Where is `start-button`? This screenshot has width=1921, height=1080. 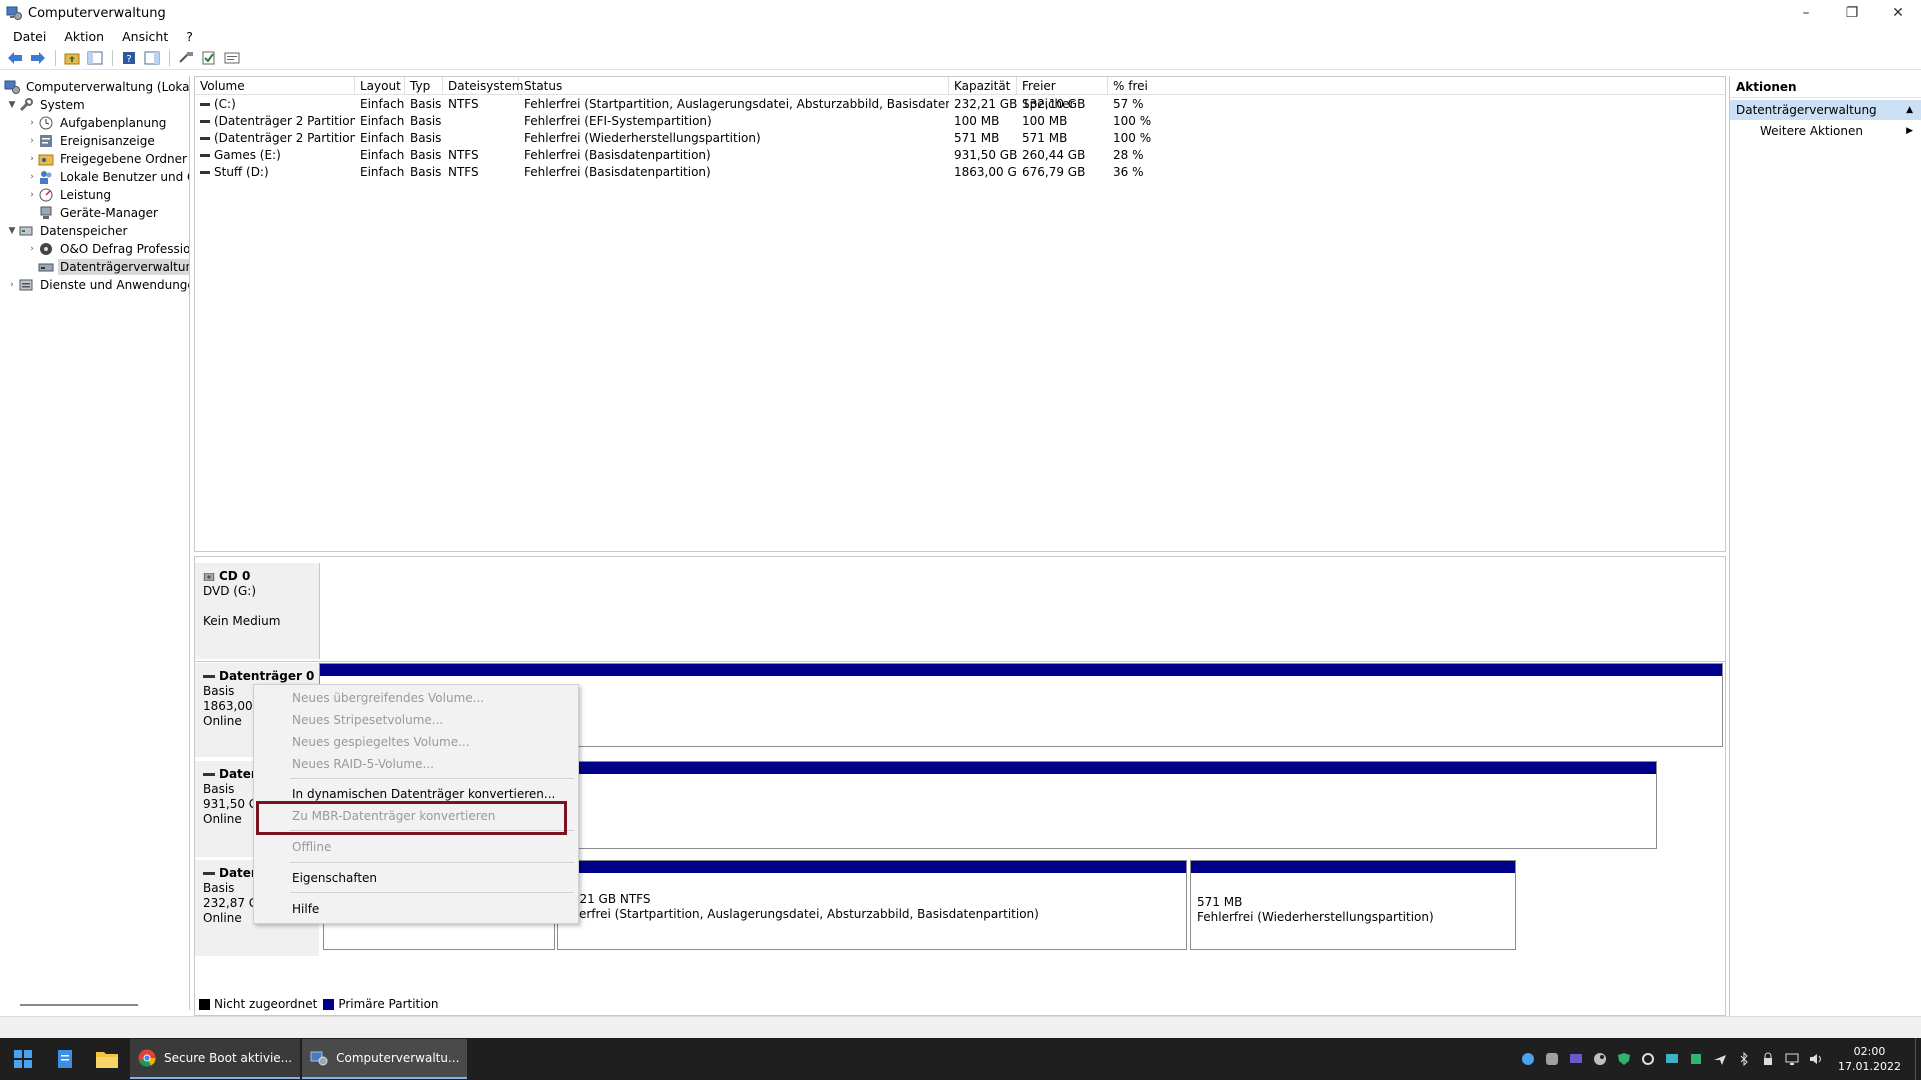 start-button is located at coordinates (23, 1059).